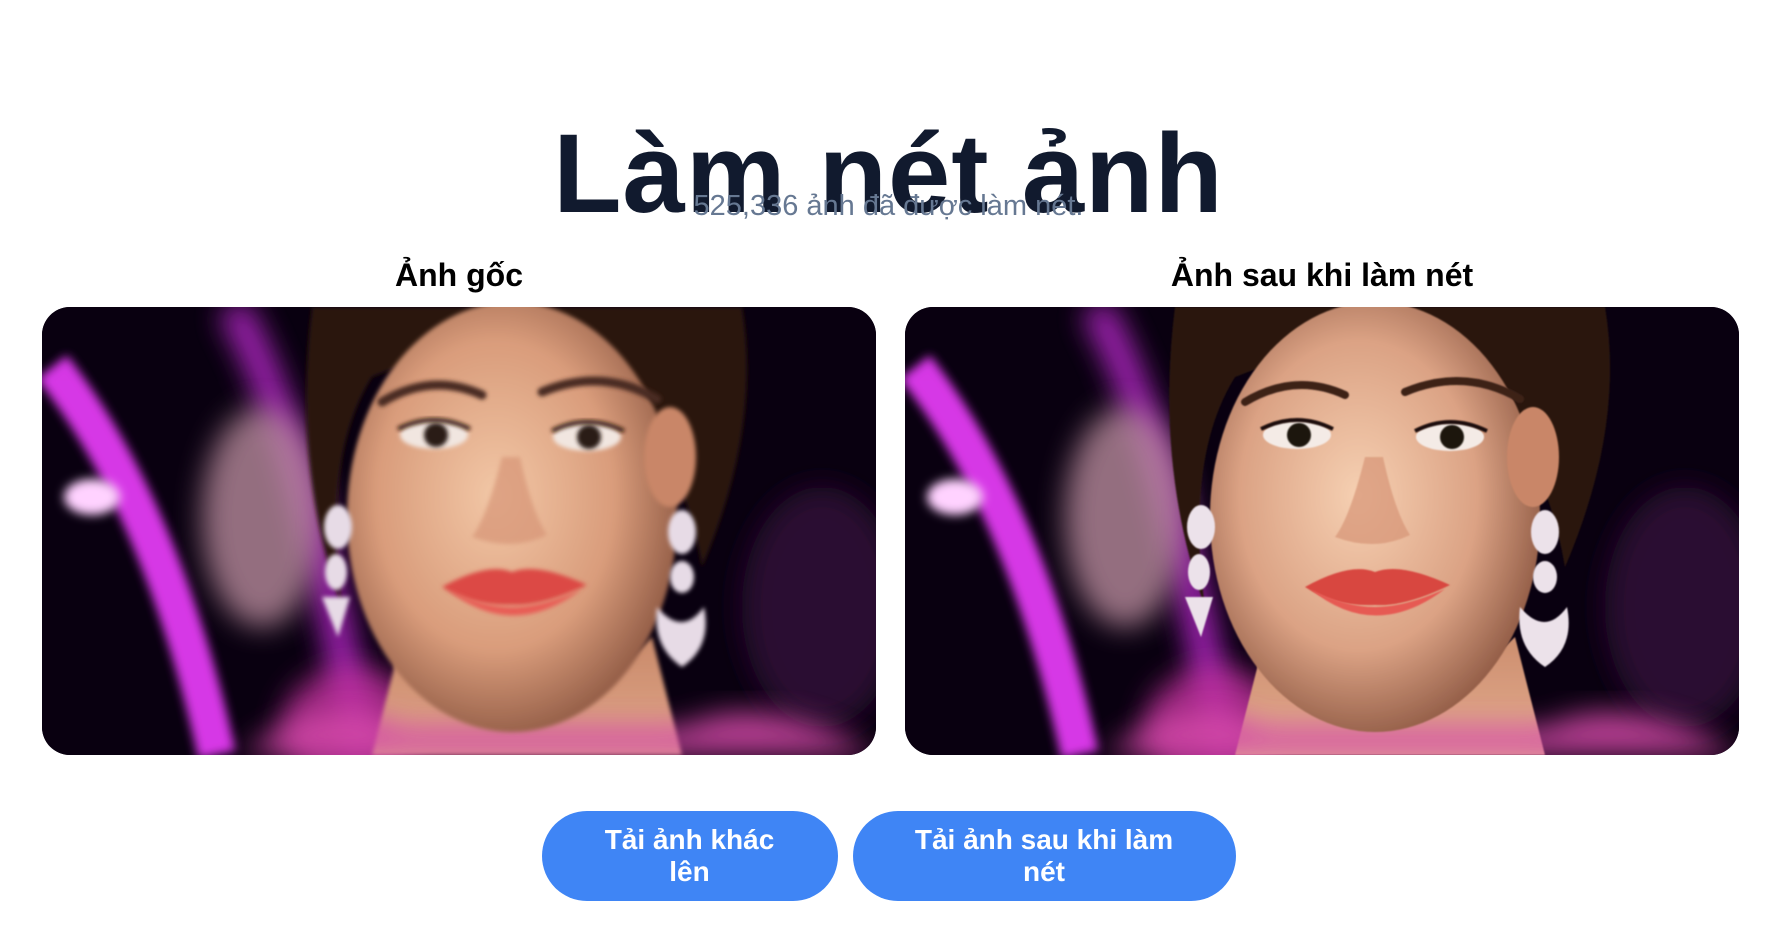  What do you see at coordinates (459, 275) in the screenshot?
I see `original-label: Ảnh gốc` at bounding box center [459, 275].